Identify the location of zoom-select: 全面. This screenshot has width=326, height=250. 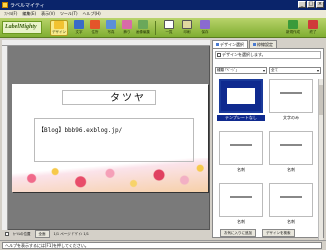
(42, 234).